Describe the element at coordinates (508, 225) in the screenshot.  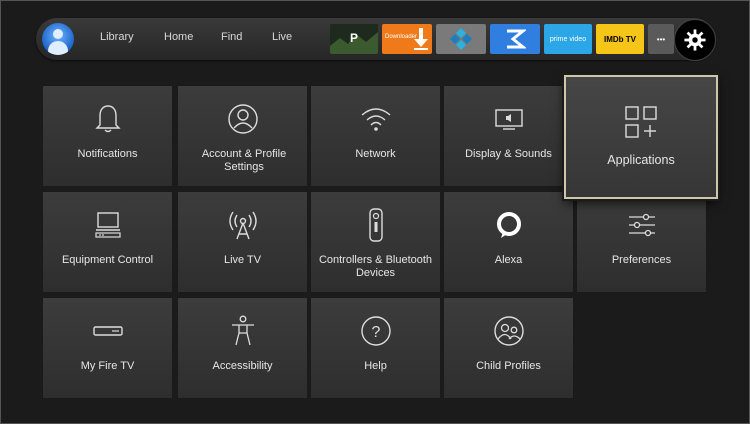
I see `alexa-icon` at that location.